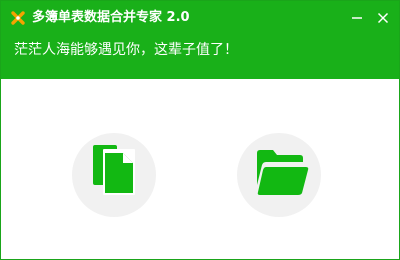 The image size is (400, 260). What do you see at coordinates (200, 18) in the screenshot?
I see `title-bar: 多簿单表数据合并专家 2.0` at bounding box center [200, 18].